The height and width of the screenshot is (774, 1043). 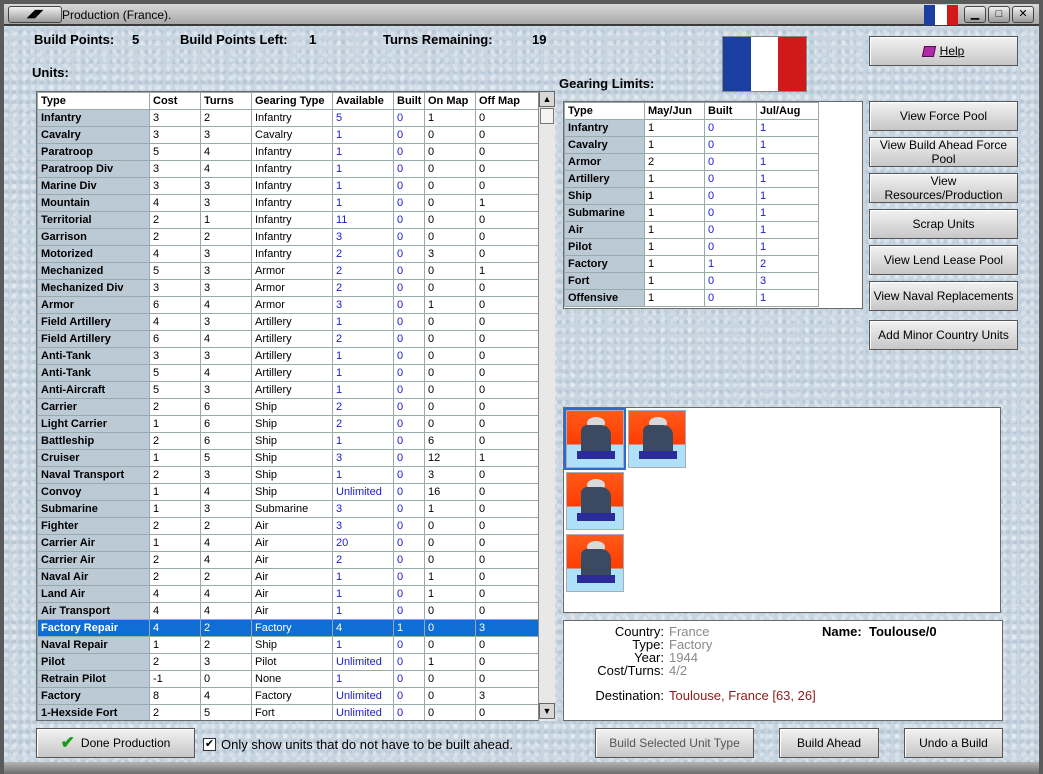 What do you see at coordinates (209, 744) in the screenshot?
I see `only-show-checkbox: ✔` at bounding box center [209, 744].